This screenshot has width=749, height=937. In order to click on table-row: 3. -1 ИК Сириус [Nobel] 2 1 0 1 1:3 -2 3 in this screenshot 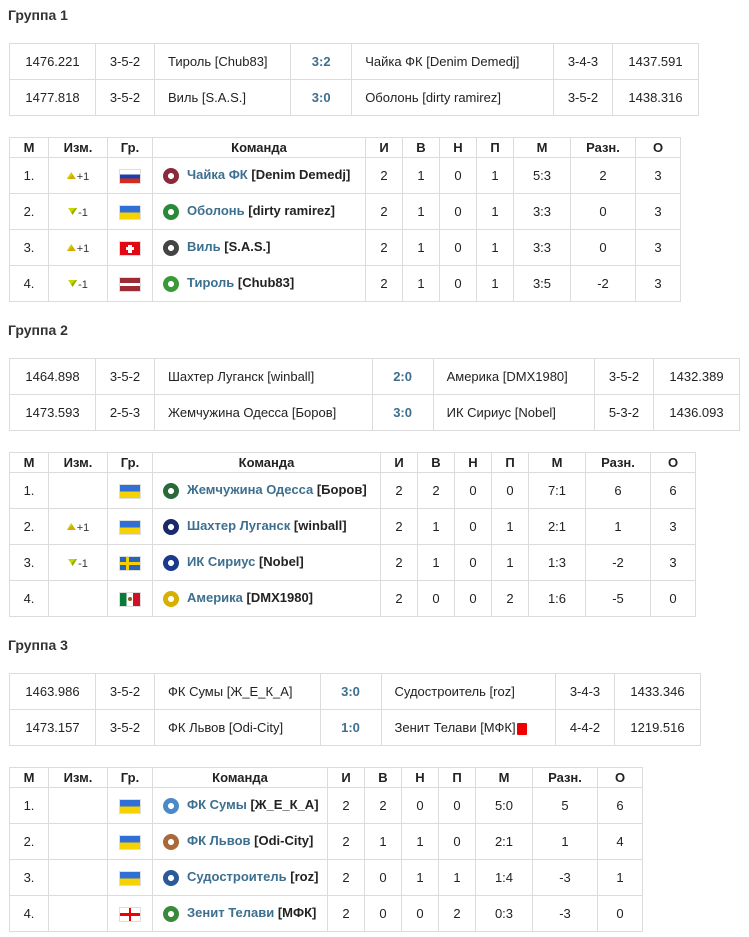, I will do `click(352, 562)`.